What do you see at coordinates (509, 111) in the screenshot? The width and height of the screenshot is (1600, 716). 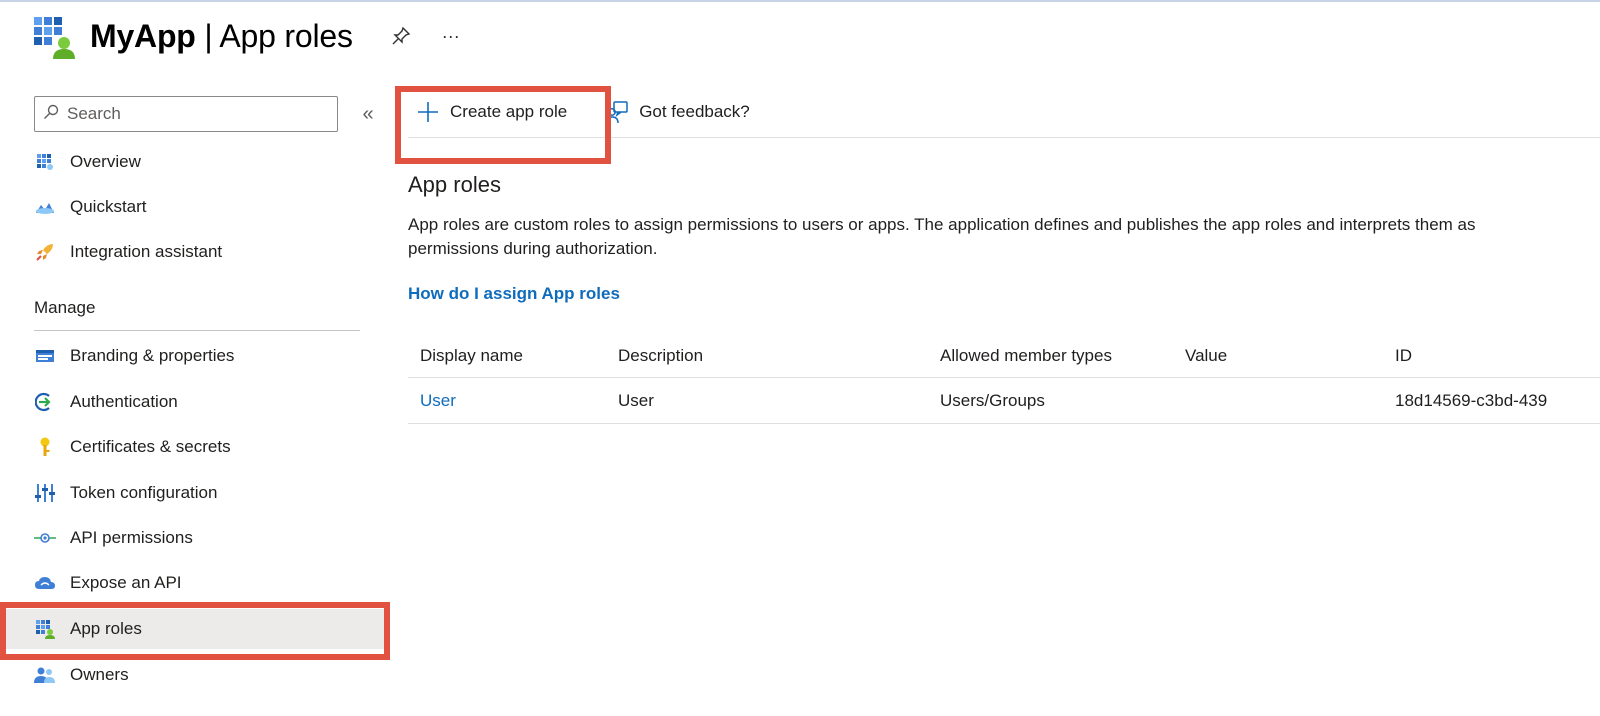 I see `create-app-role-label: Create app role` at bounding box center [509, 111].